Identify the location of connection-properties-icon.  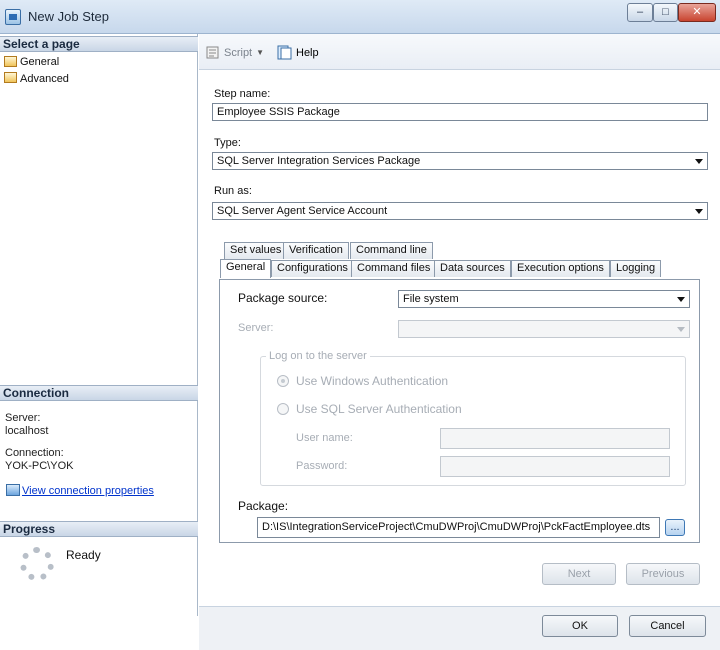
(13, 490).